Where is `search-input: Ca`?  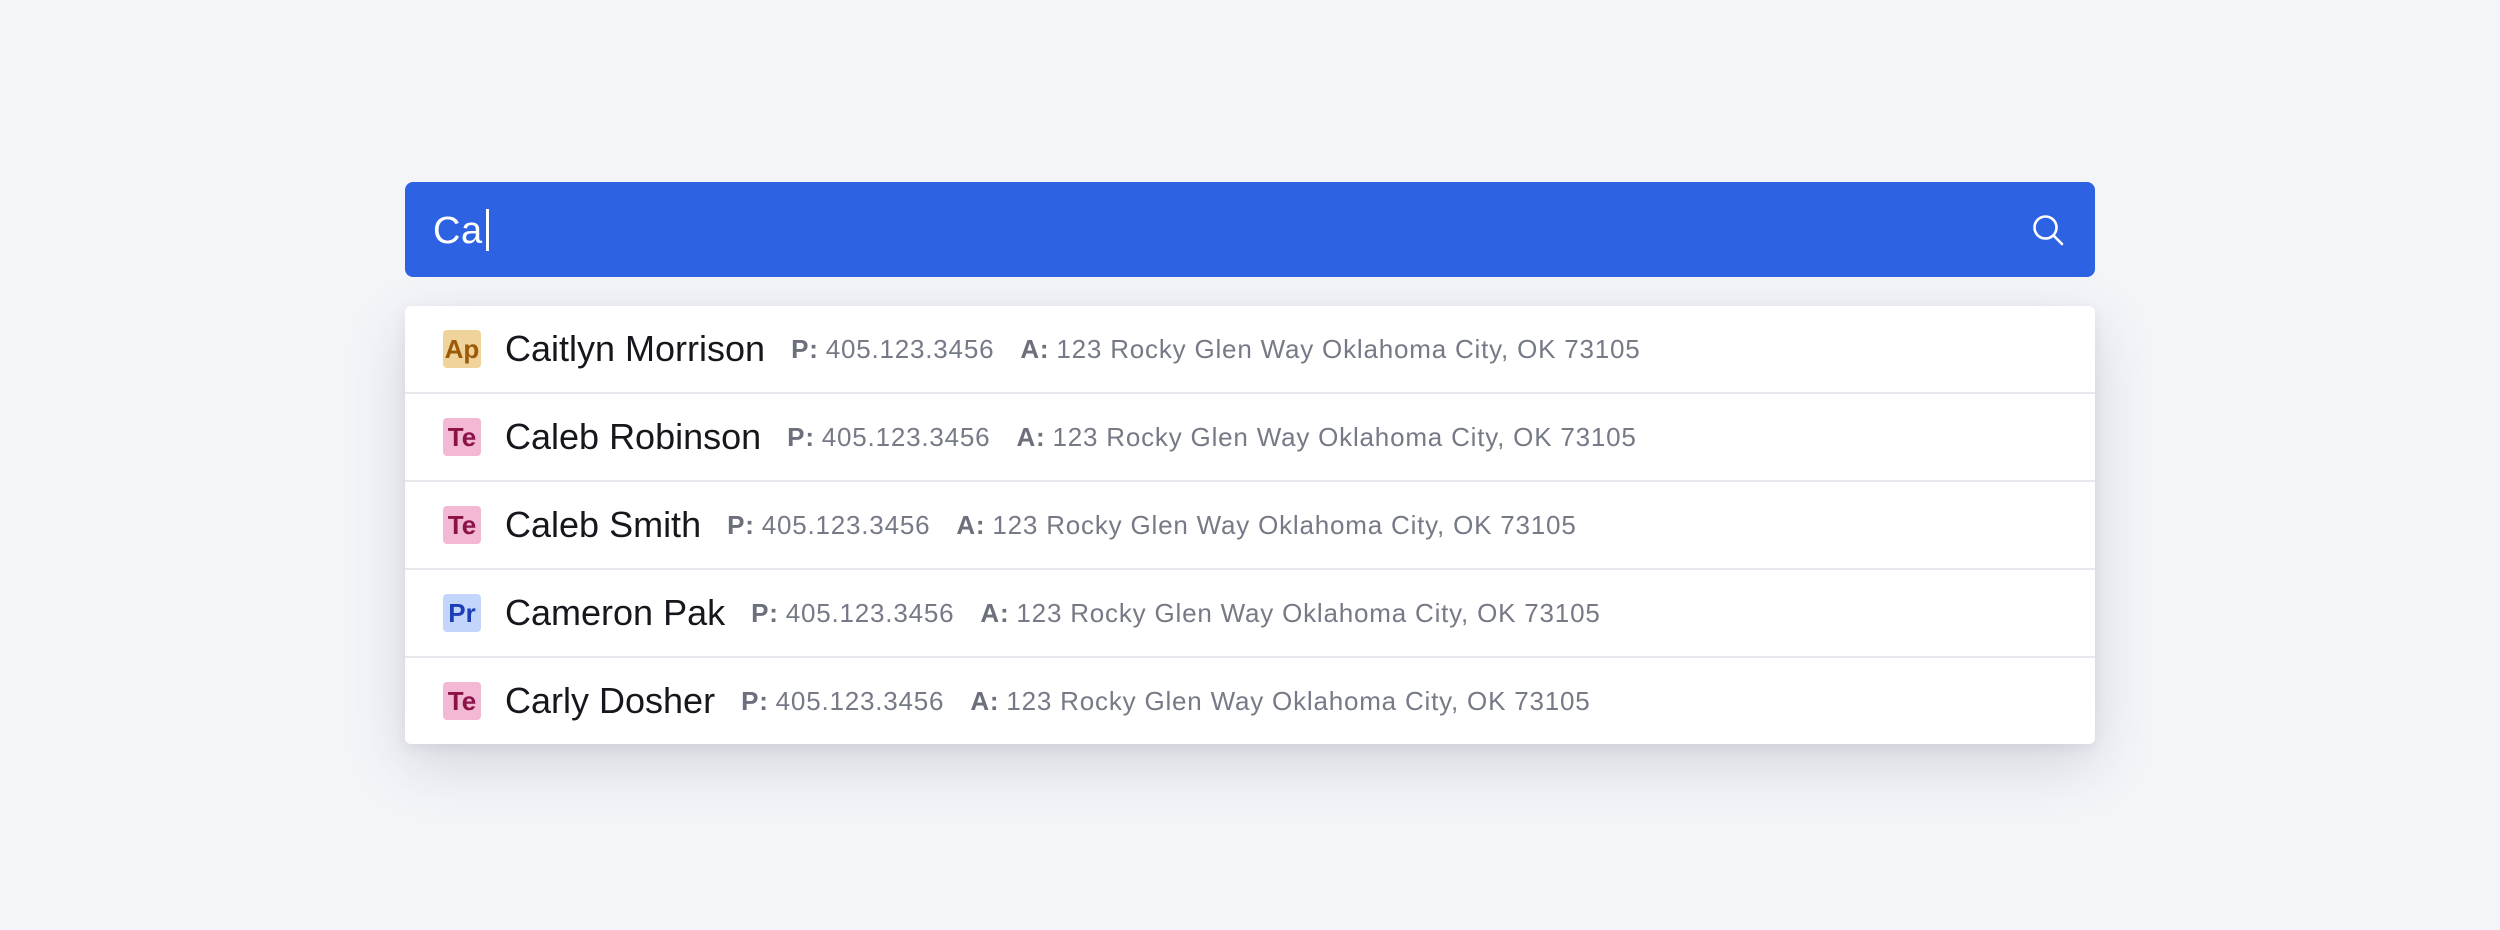 search-input: Ca is located at coordinates (461, 230).